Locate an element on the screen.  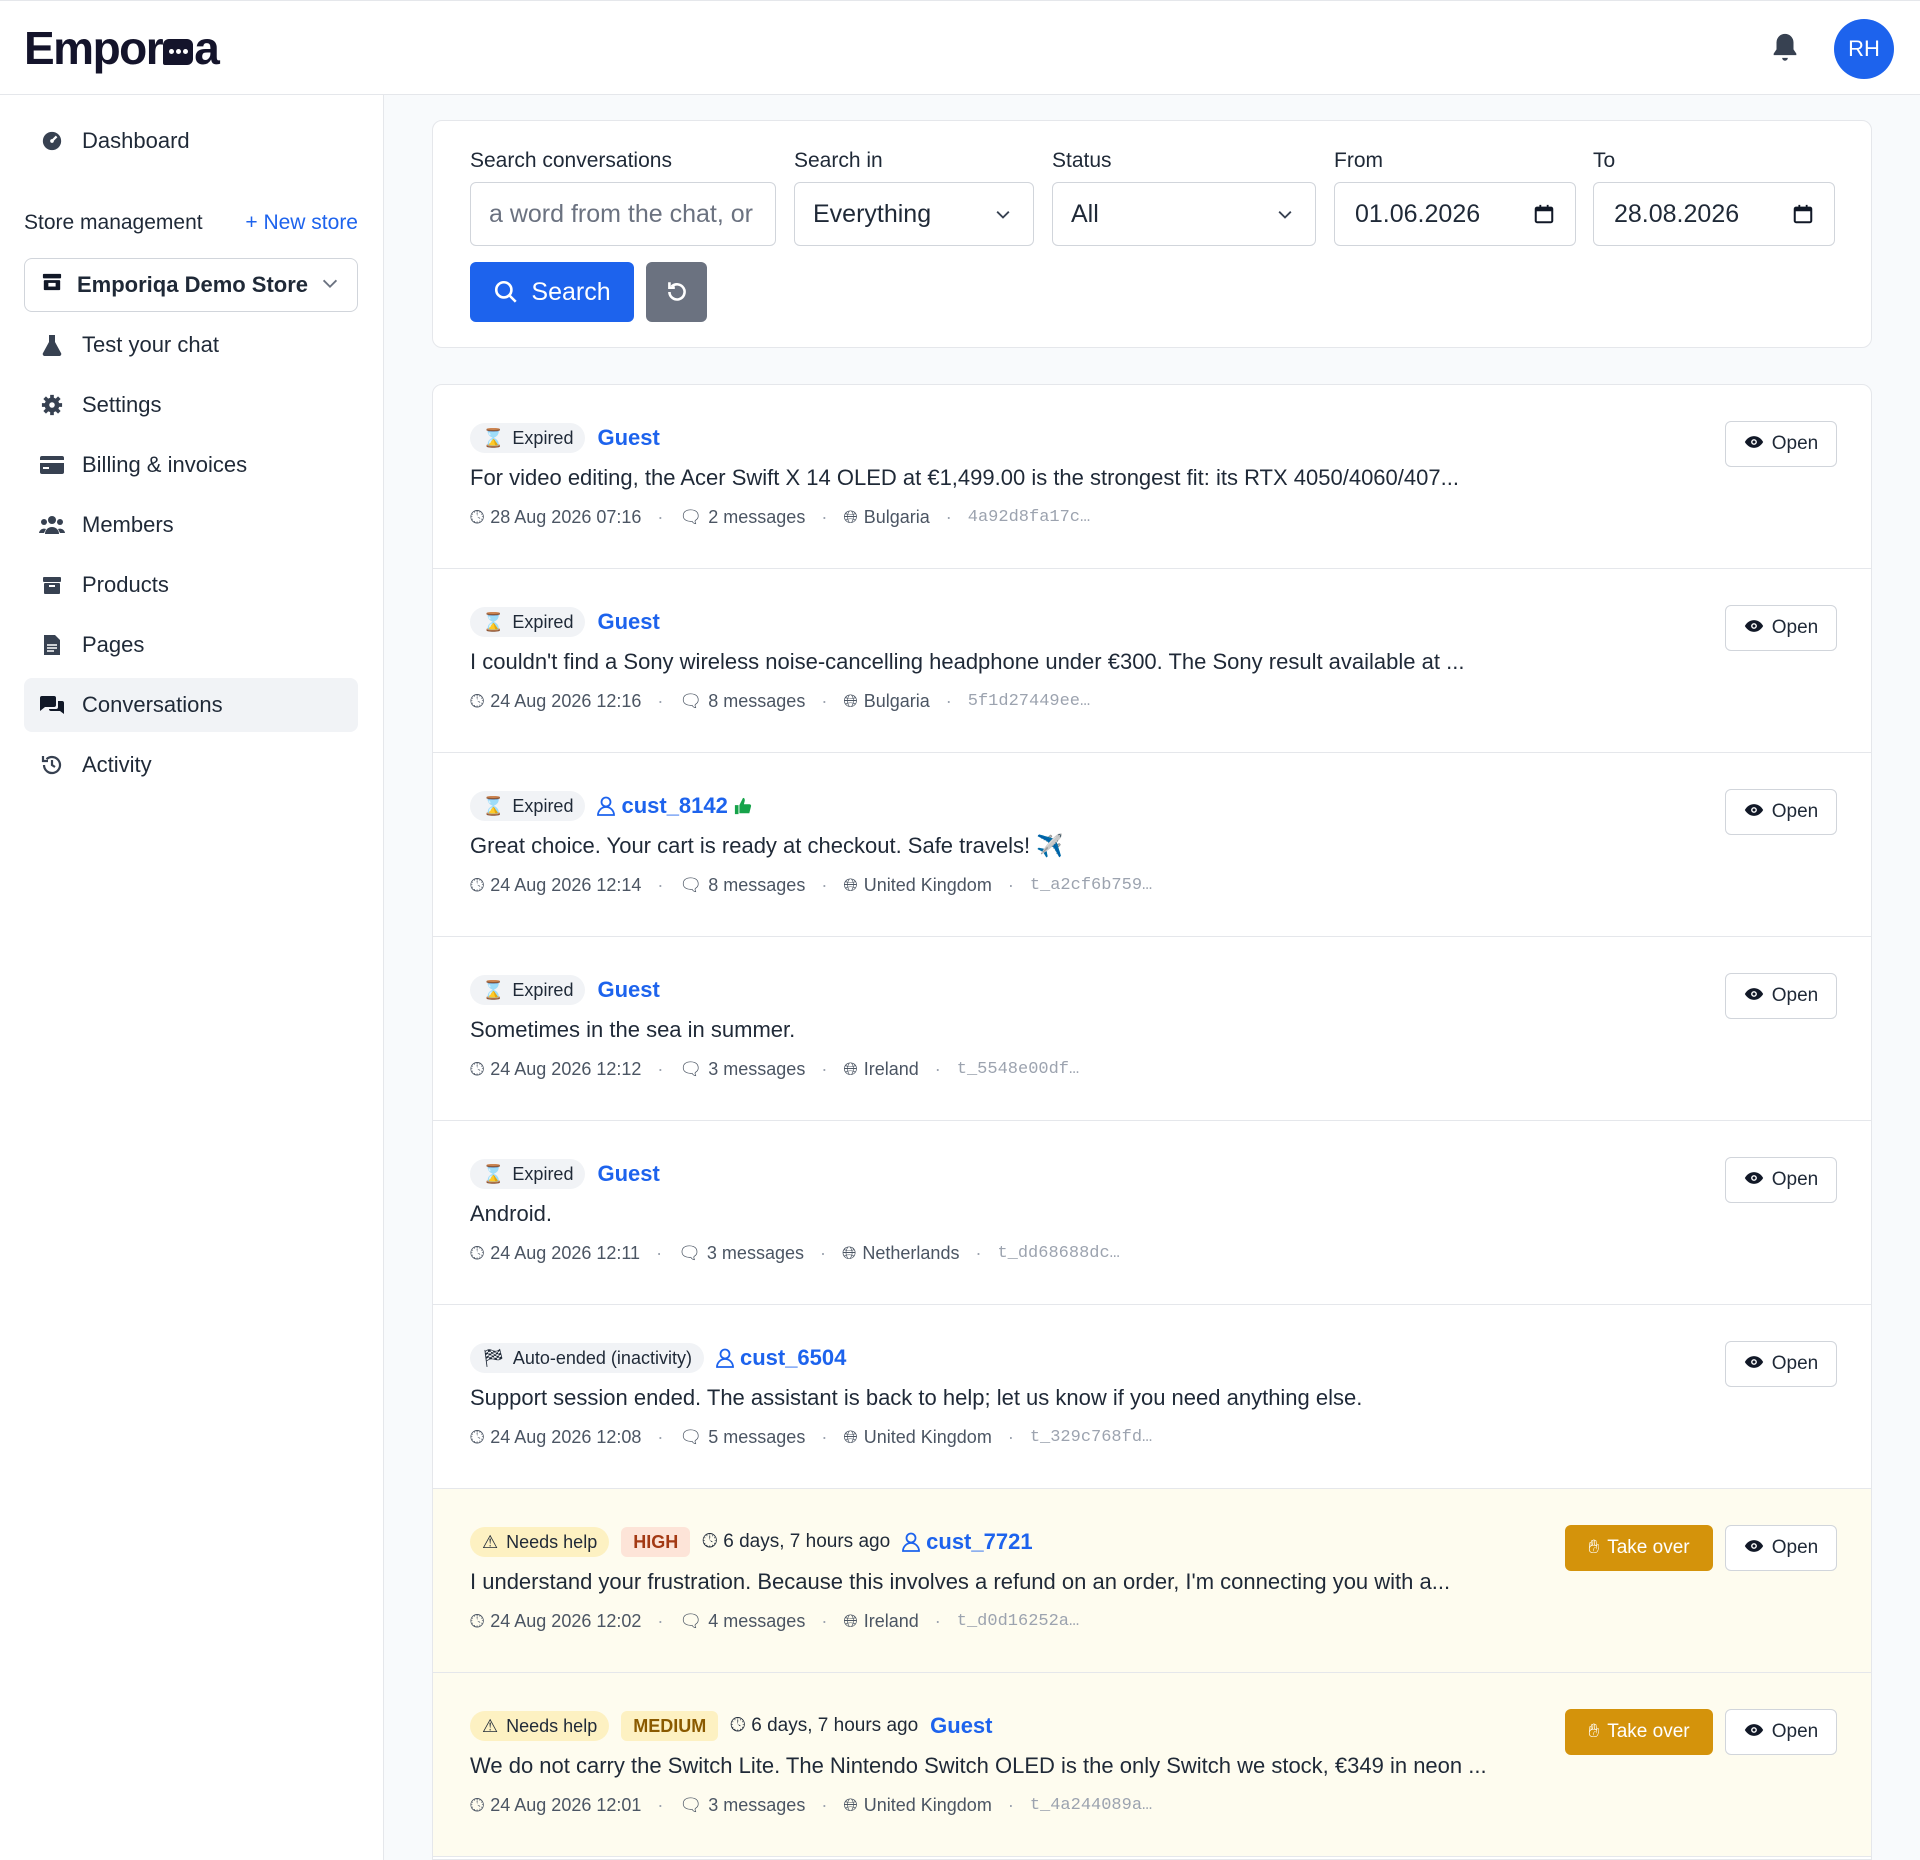
avatar: RH is located at coordinates (1864, 49).